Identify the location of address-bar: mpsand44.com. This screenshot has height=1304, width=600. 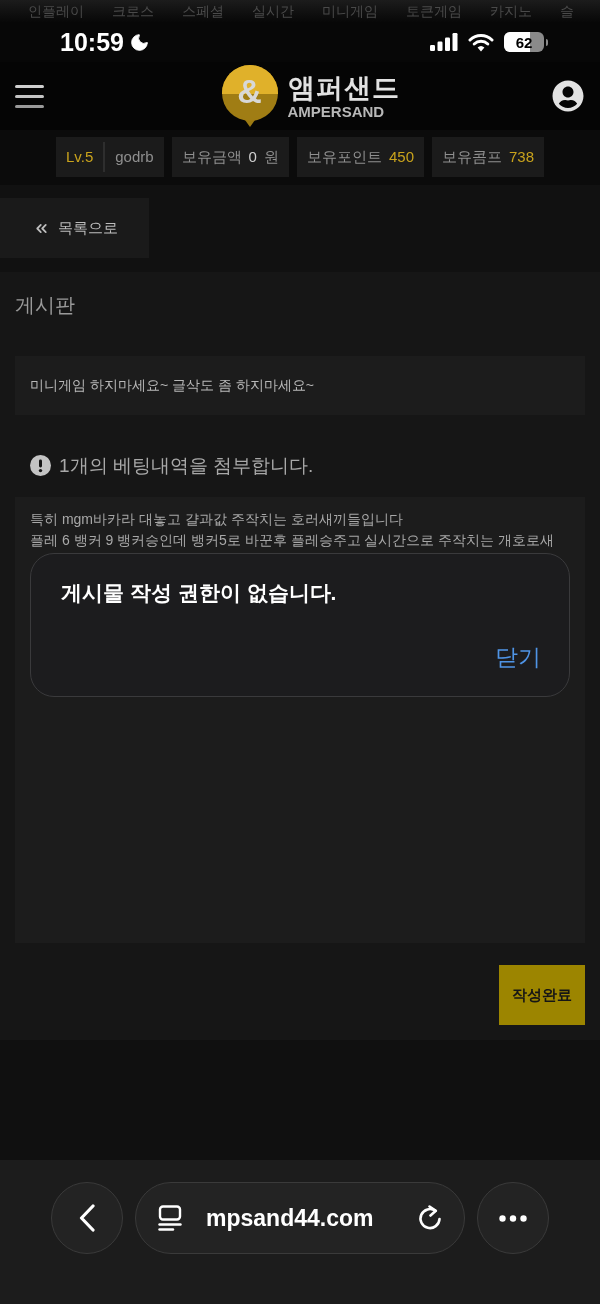
(300, 1218).